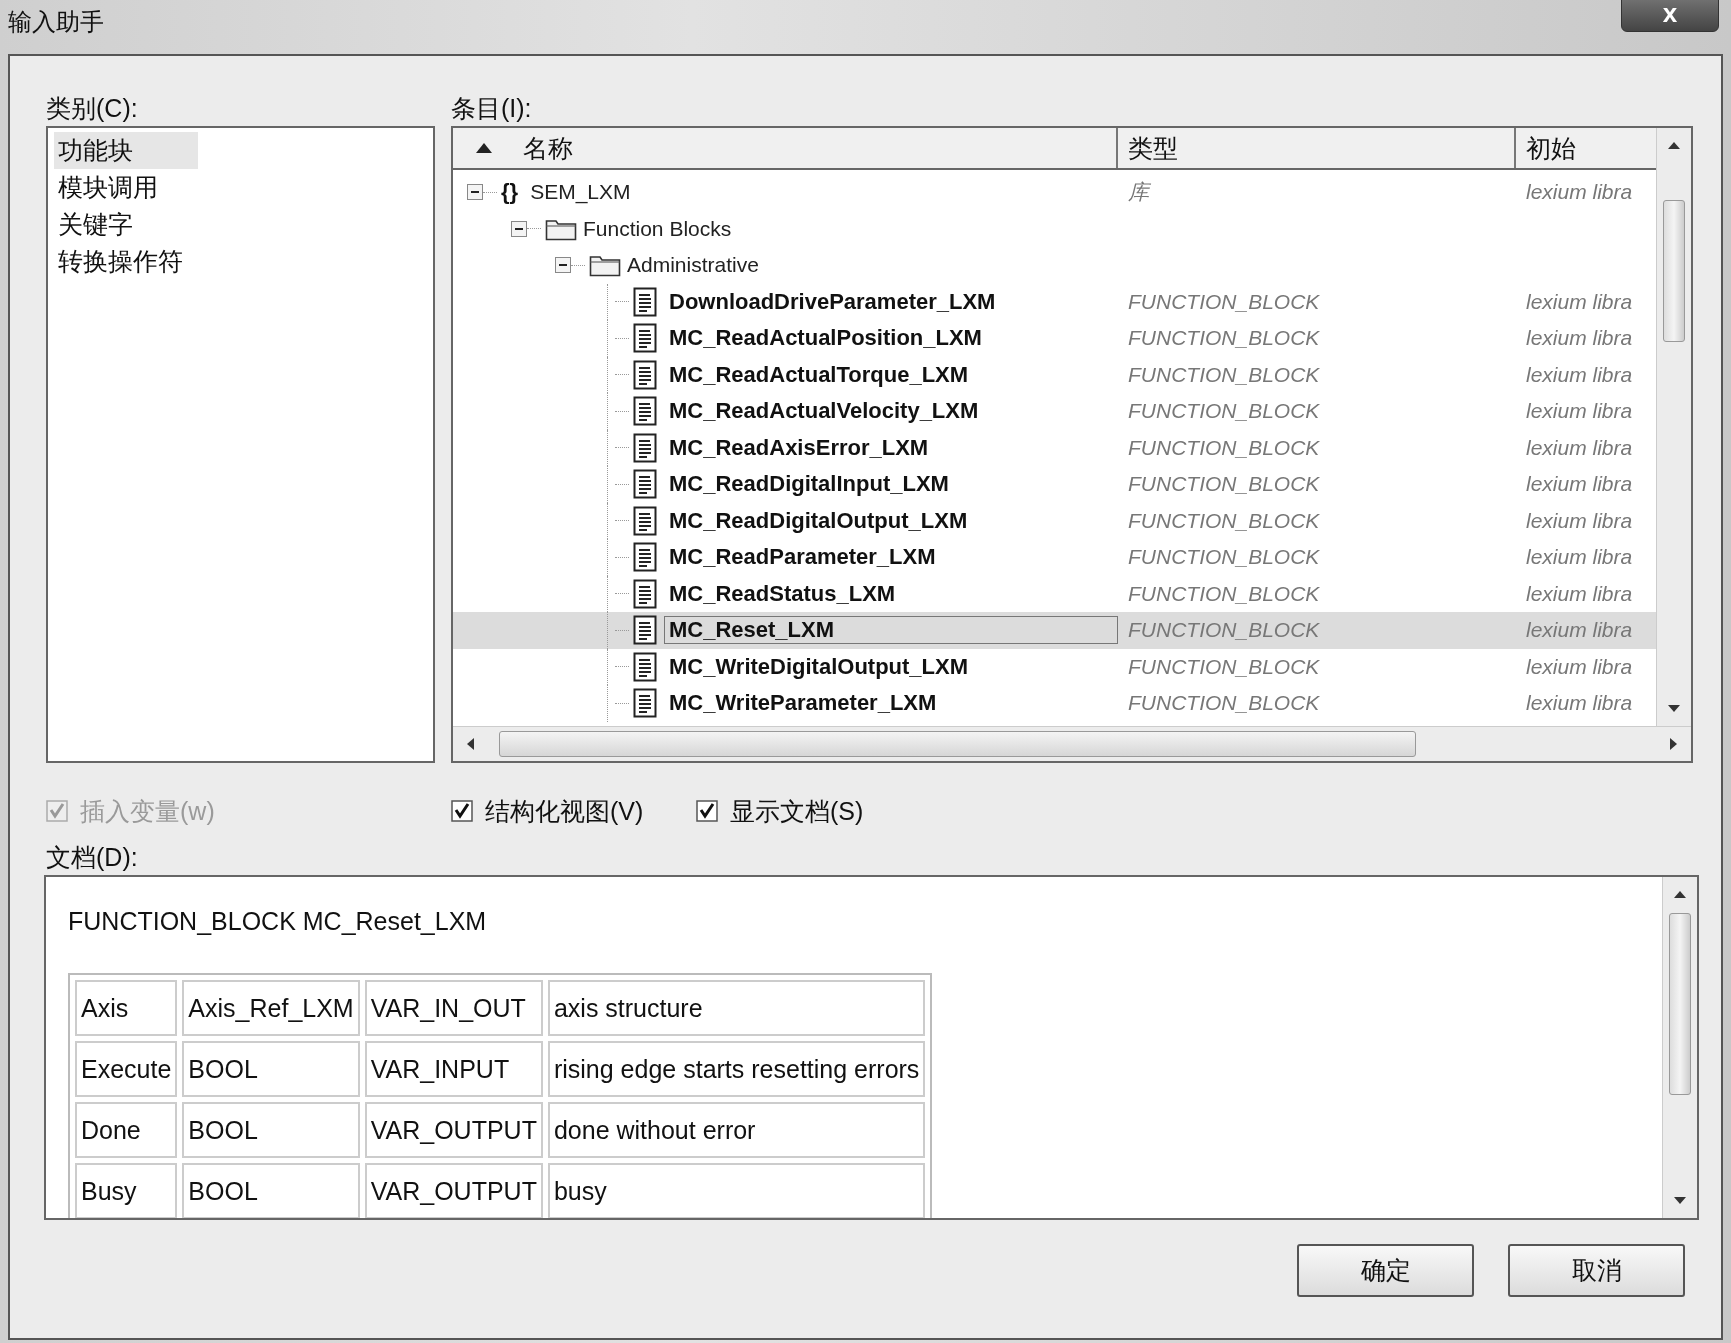 This screenshot has width=1731, height=1343. Describe the element at coordinates (1054, 338) in the screenshot. I see `tree-row: MC_ReadActualPosition_LXM FUNCTION_BLOCK lexium libra` at that location.